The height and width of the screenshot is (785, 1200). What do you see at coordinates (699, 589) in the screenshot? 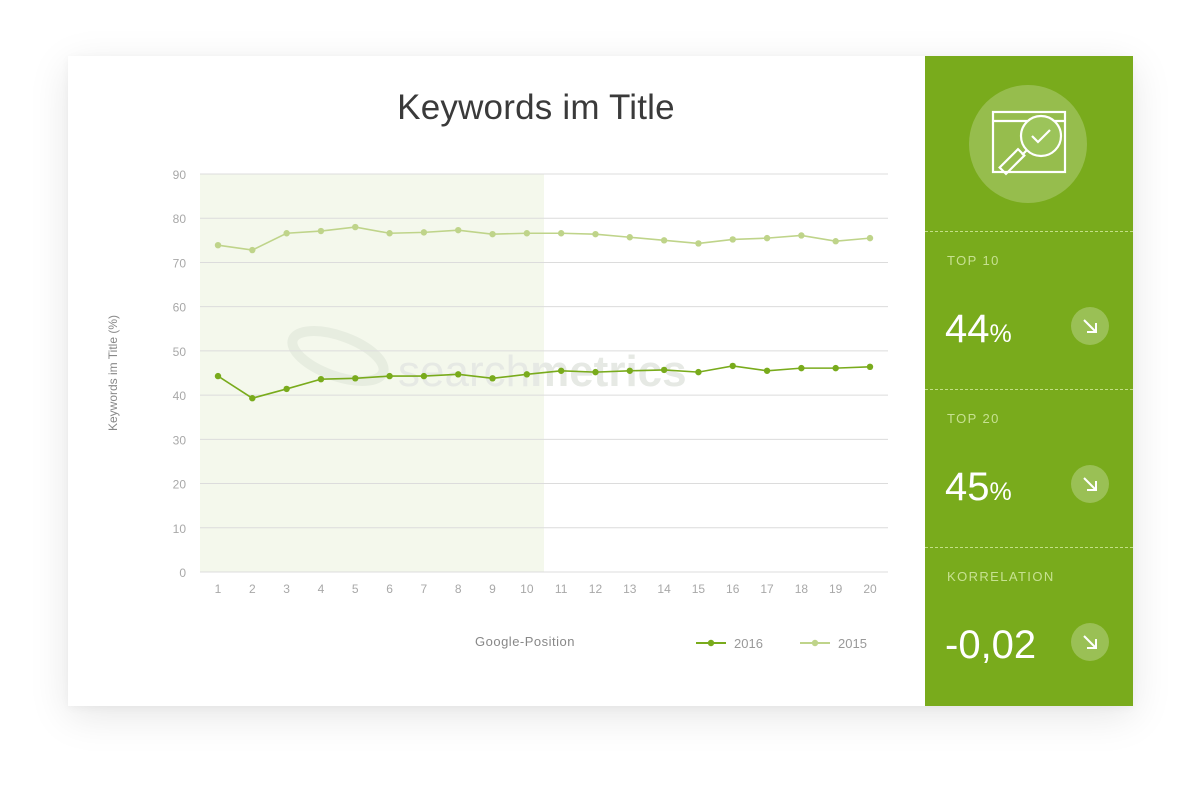
I see `x-tick-label: 15` at bounding box center [699, 589].